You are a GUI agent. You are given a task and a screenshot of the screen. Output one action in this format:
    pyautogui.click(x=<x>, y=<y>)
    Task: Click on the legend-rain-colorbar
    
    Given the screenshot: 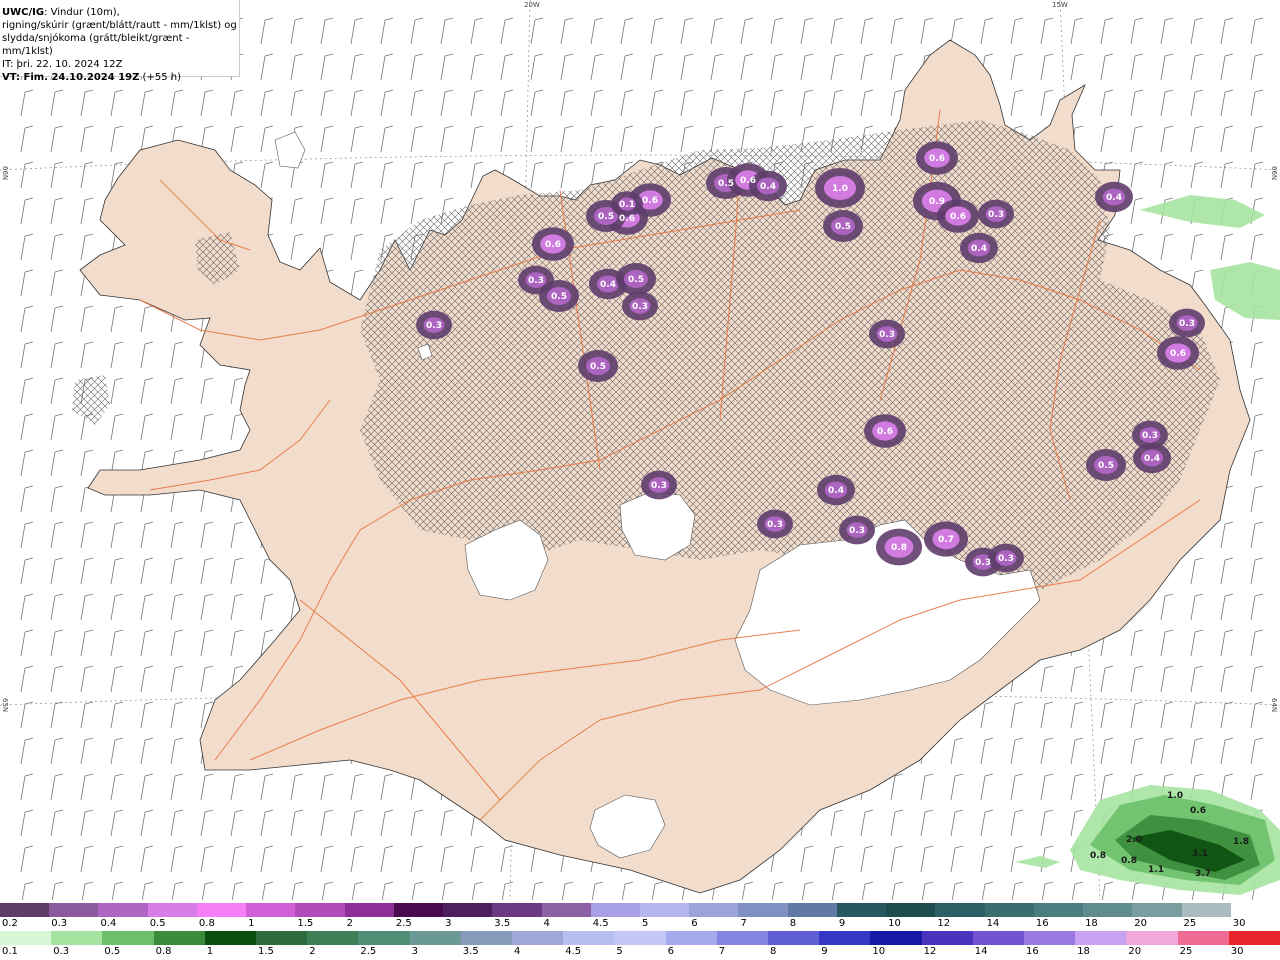 What is the action you would take?
    pyautogui.click(x=640, y=938)
    